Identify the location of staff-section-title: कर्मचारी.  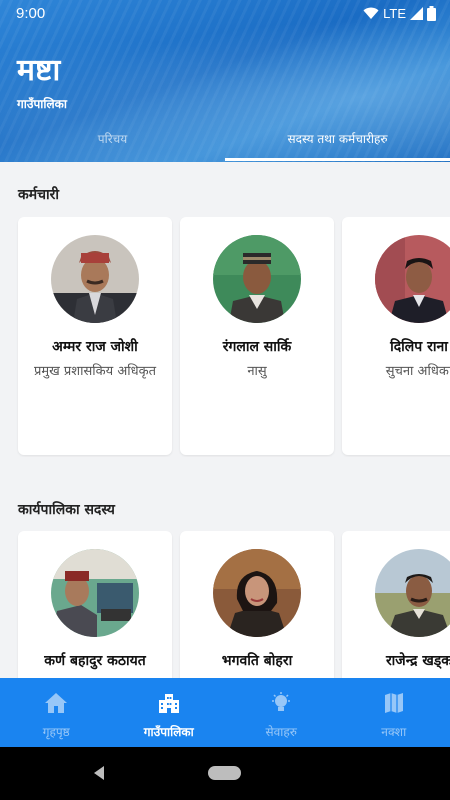
(38, 195).